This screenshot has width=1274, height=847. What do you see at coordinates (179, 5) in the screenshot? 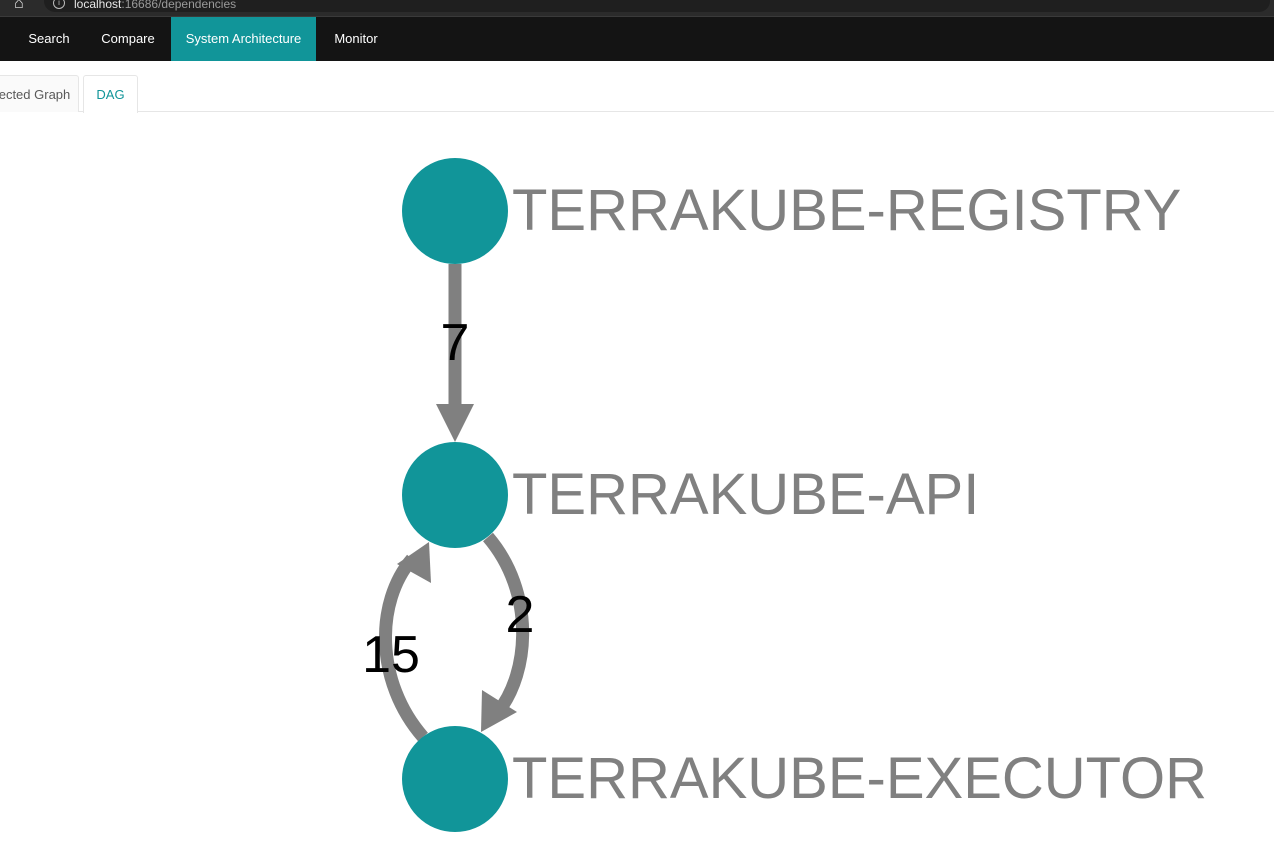
I see `url-path: :16686/dependencies` at bounding box center [179, 5].